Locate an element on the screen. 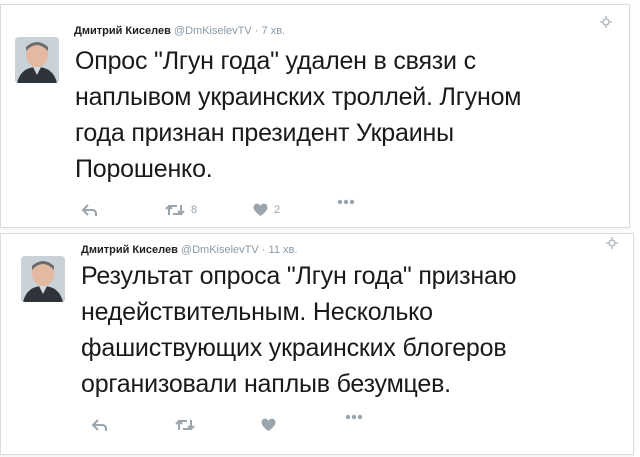 This screenshot has width=640, height=457. tweet-actions is located at coordinates (241, 426).